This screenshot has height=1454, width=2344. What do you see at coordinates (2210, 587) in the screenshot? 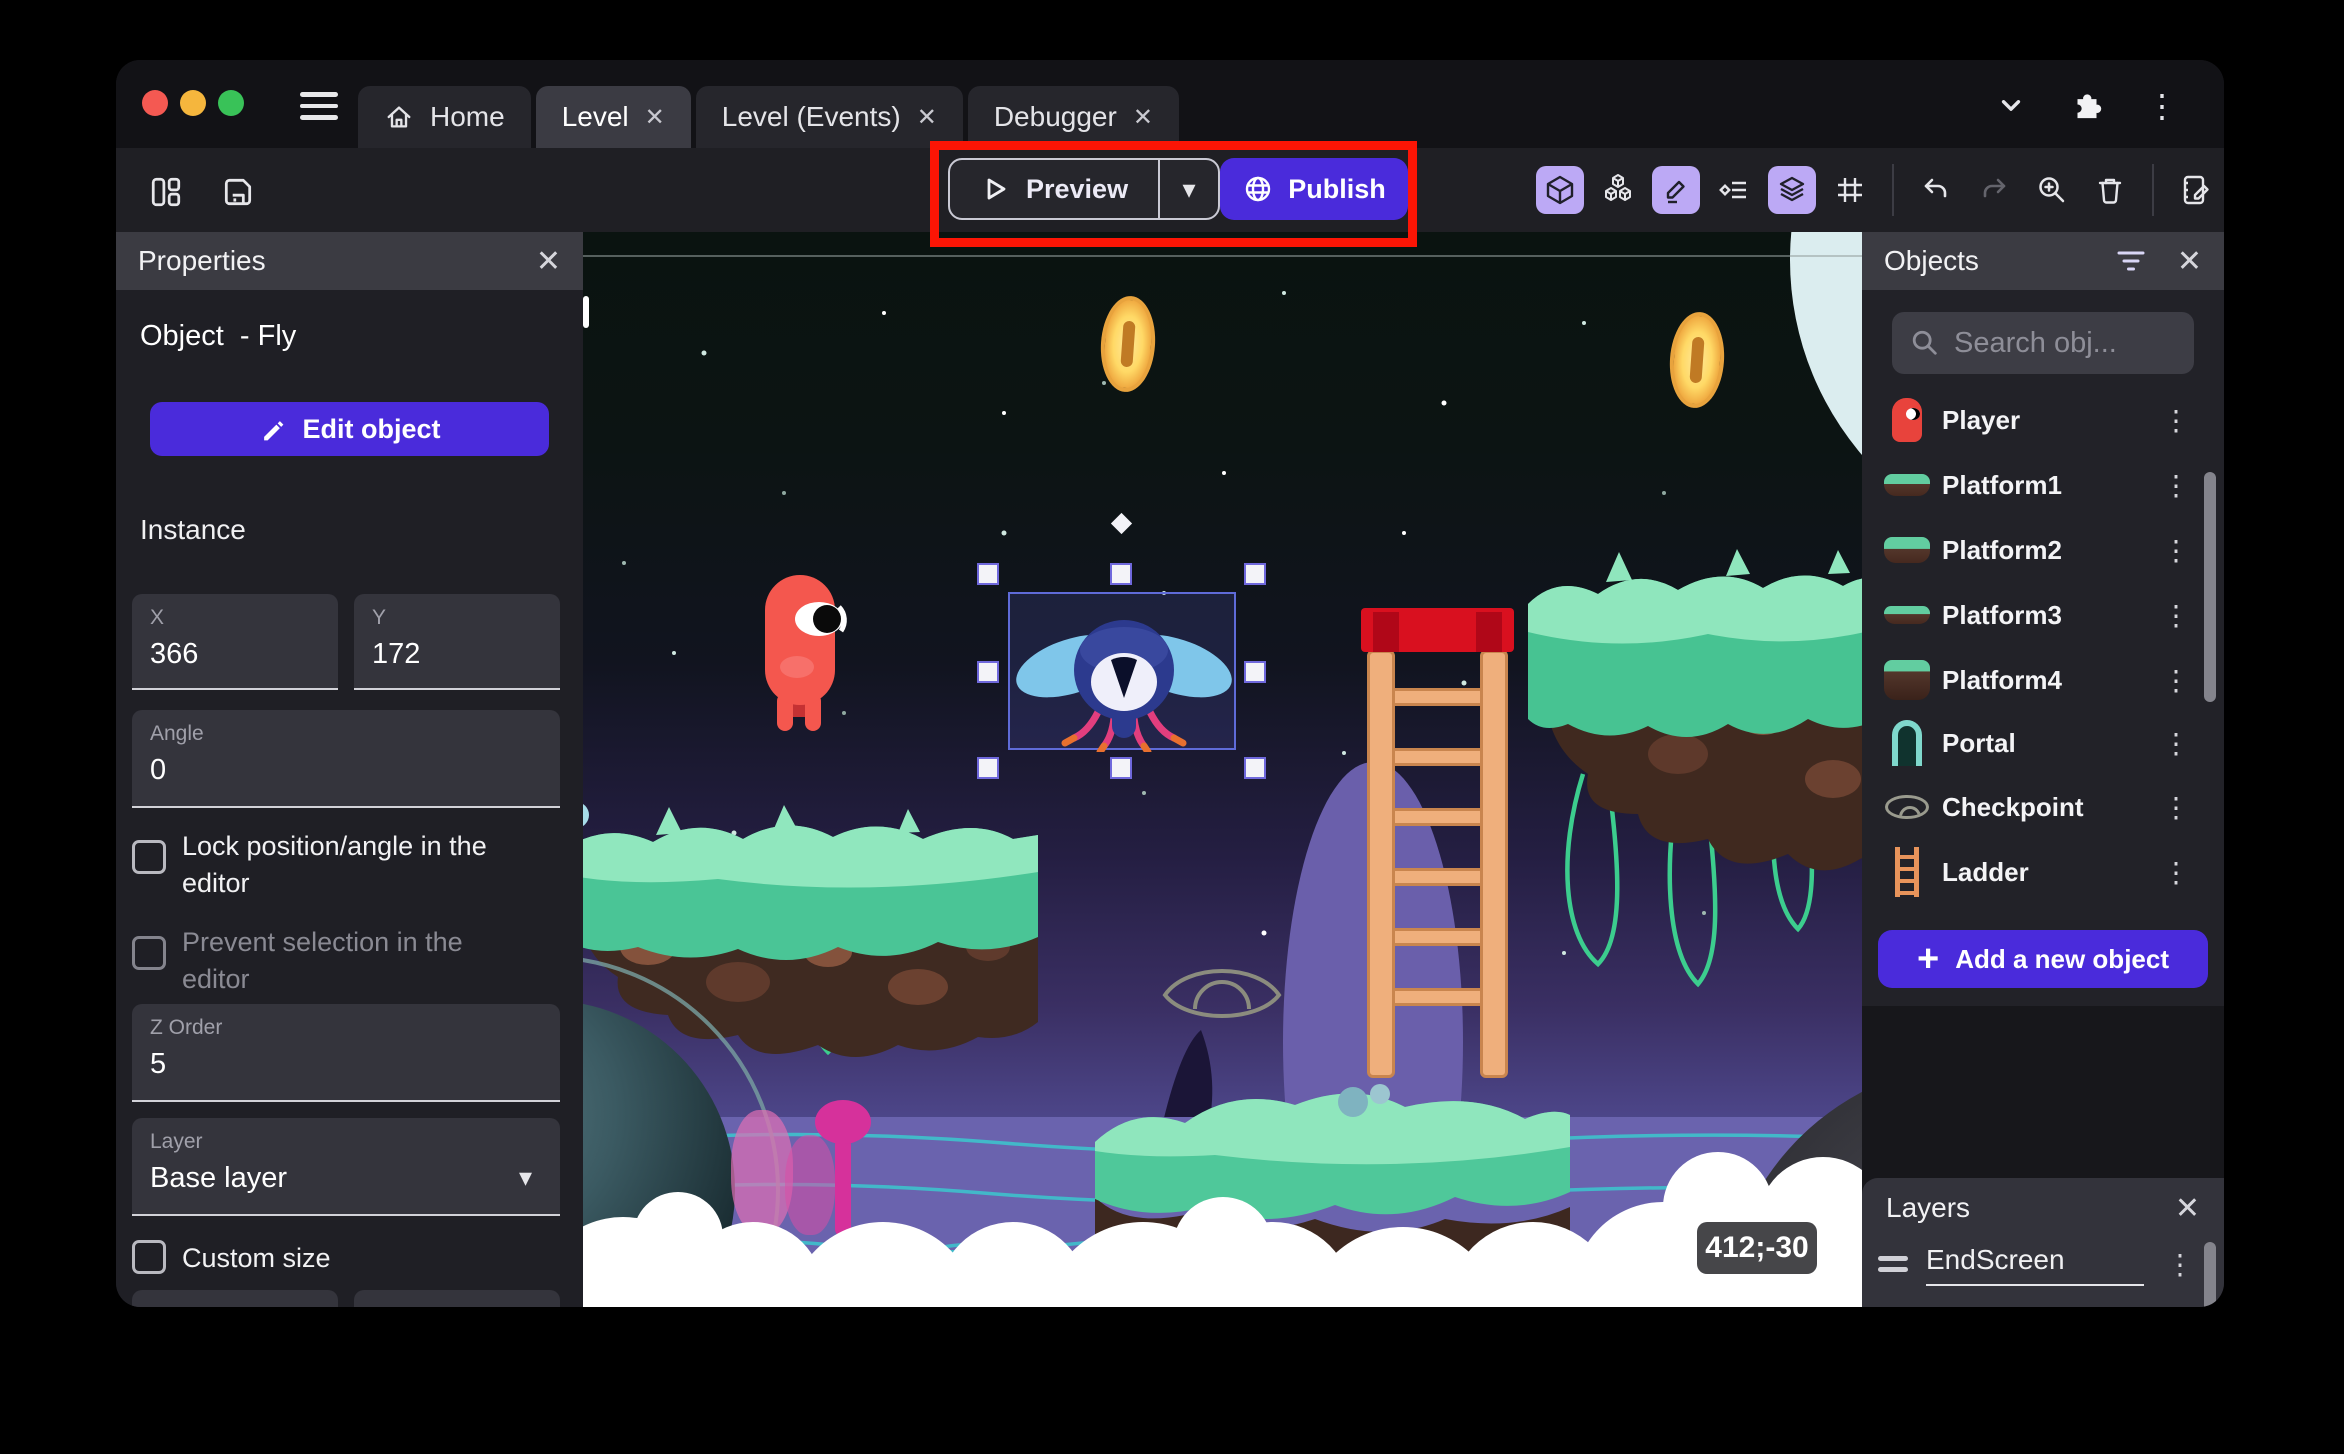
I see `objects-scrollbar` at bounding box center [2210, 587].